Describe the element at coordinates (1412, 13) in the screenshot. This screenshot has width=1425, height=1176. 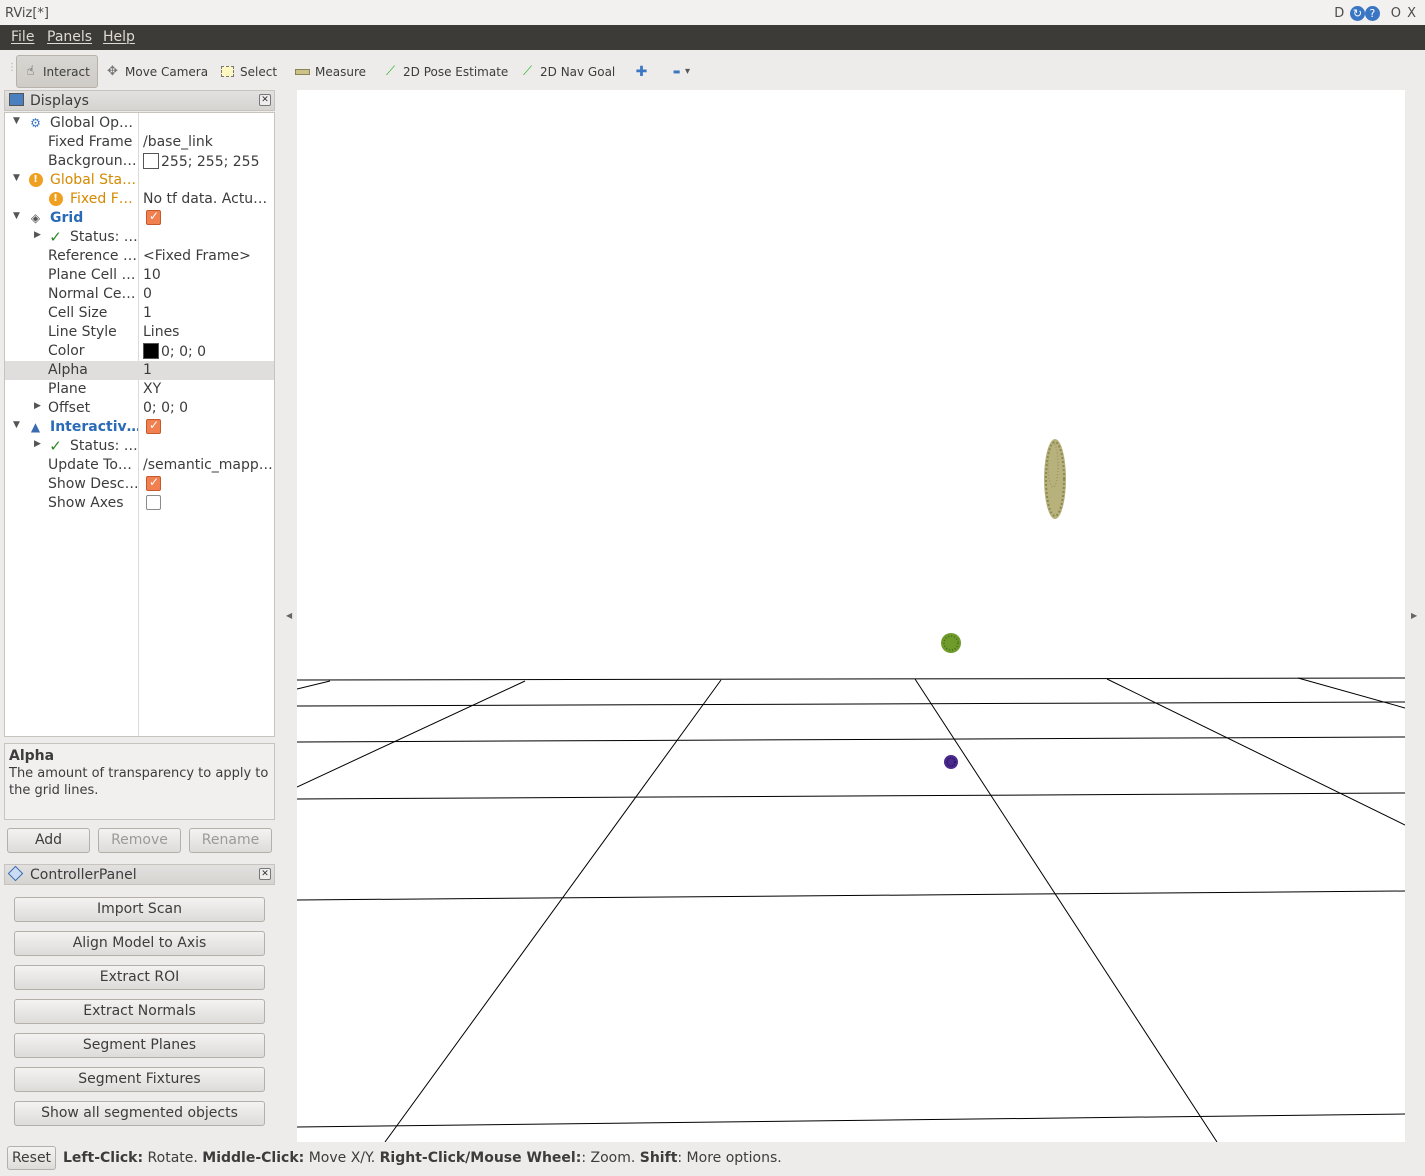
I see `close-button: X` at that location.